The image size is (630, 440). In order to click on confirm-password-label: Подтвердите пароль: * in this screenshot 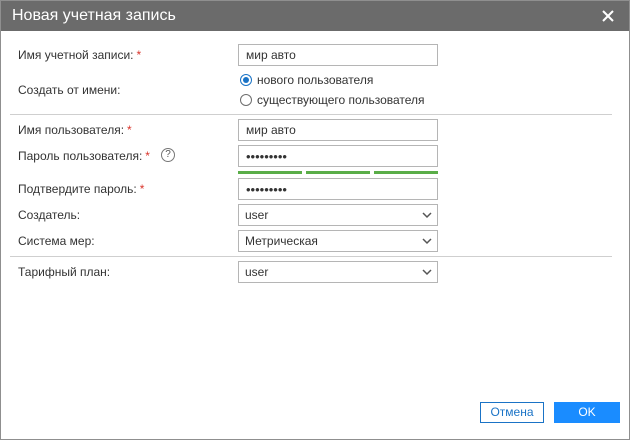, I will do `click(81, 189)`.